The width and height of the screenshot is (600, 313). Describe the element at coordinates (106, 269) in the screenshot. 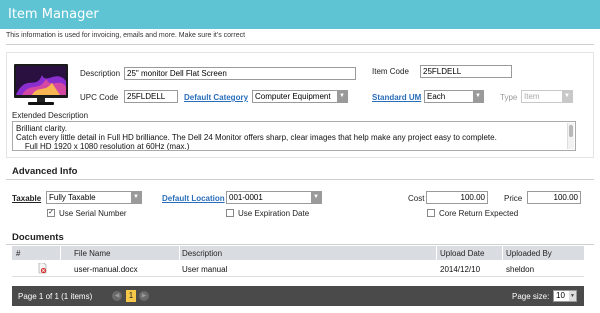

I see `file-name-cell: user-manual.docx` at that location.